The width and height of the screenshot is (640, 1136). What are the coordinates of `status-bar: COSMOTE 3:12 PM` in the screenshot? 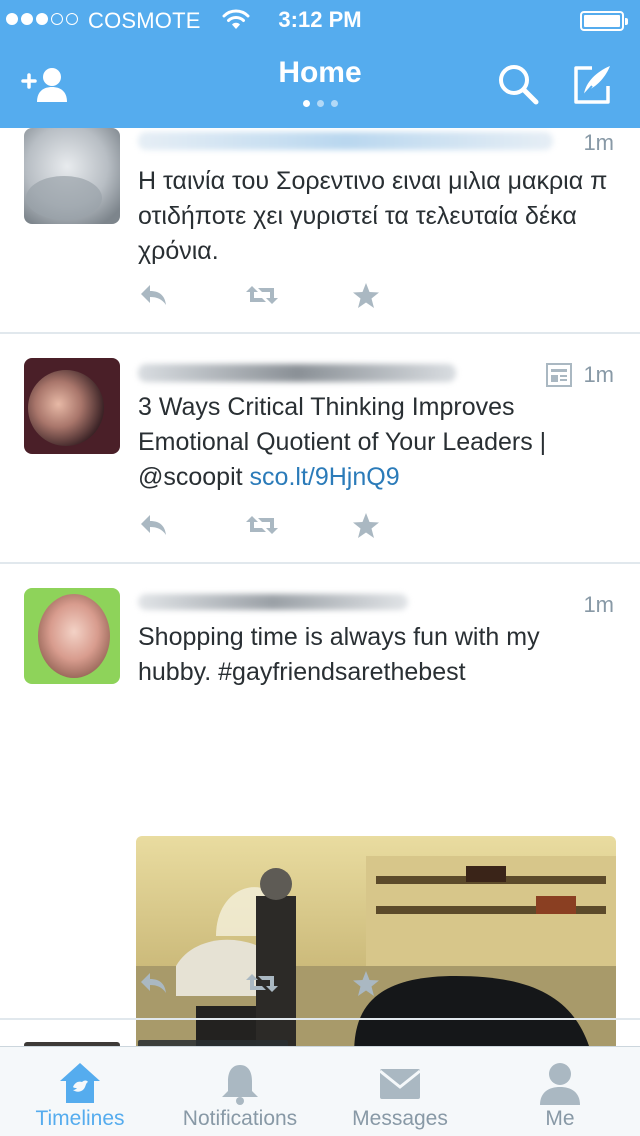 It's located at (320, 20).